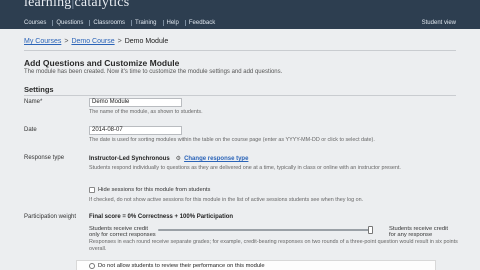 This screenshot has height=270, width=480. I want to click on logo-sub: catalytics, so click(102, 5).